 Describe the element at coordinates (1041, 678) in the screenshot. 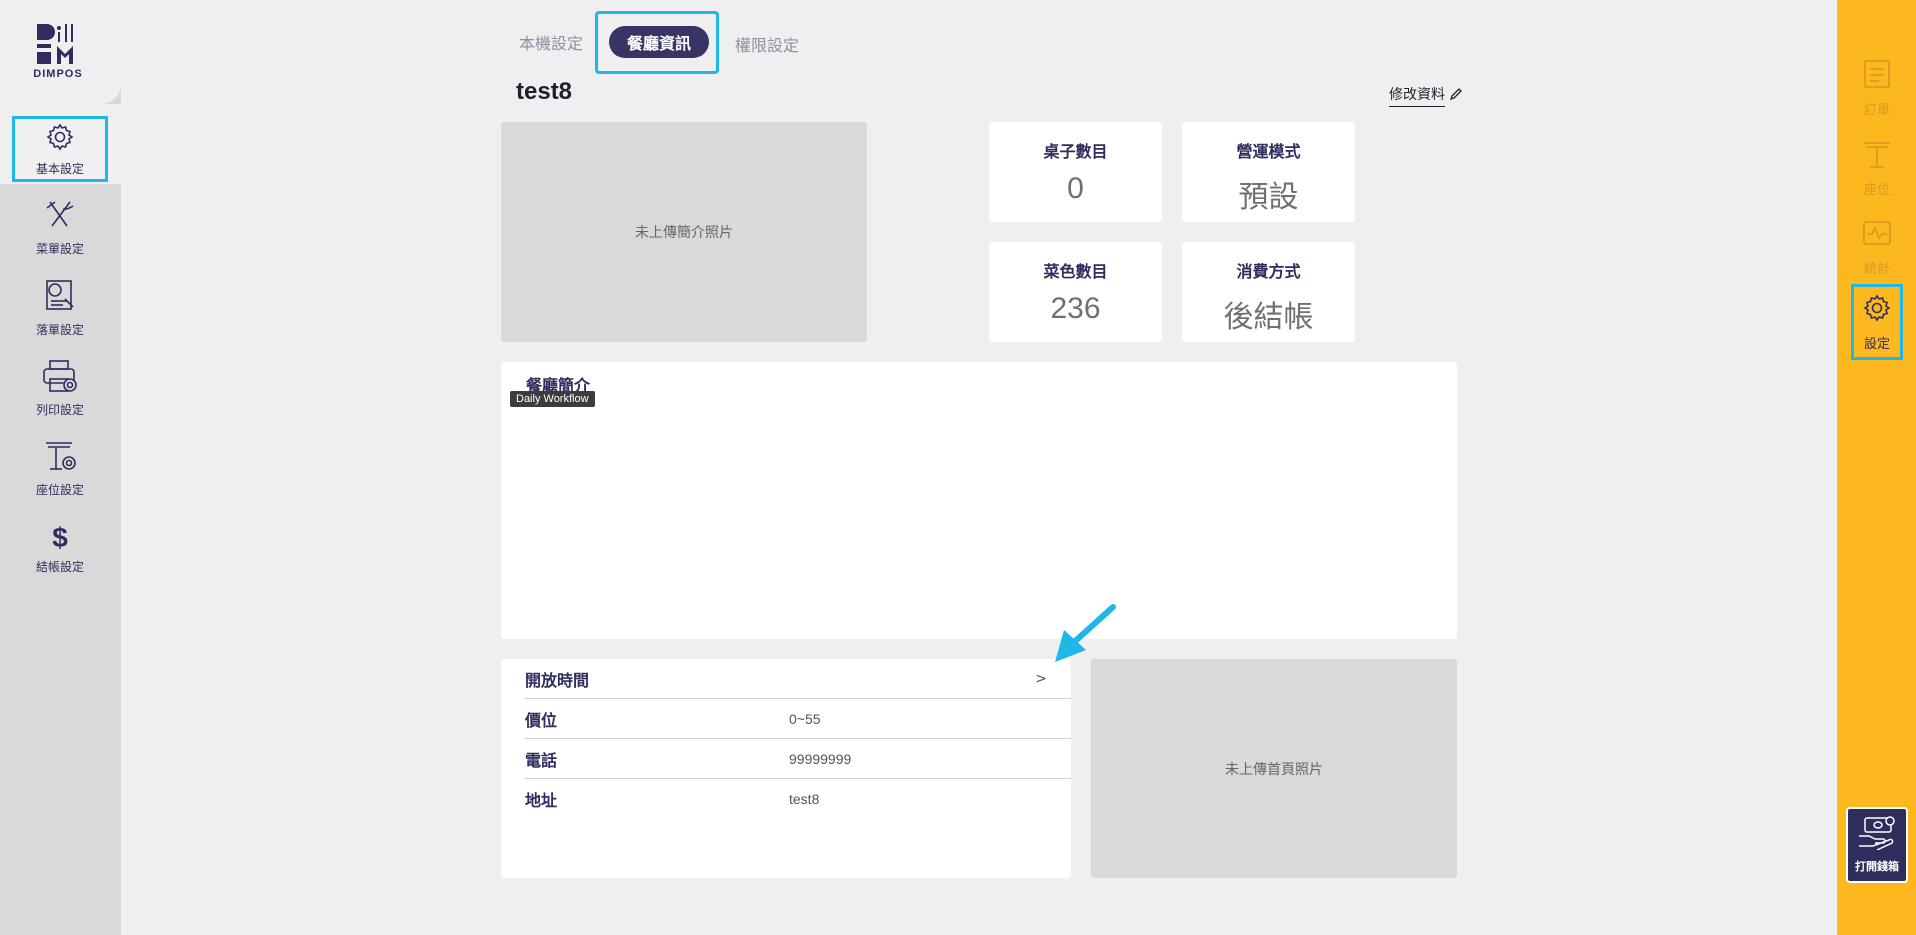

I see `chevron-right-icon: >` at that location.